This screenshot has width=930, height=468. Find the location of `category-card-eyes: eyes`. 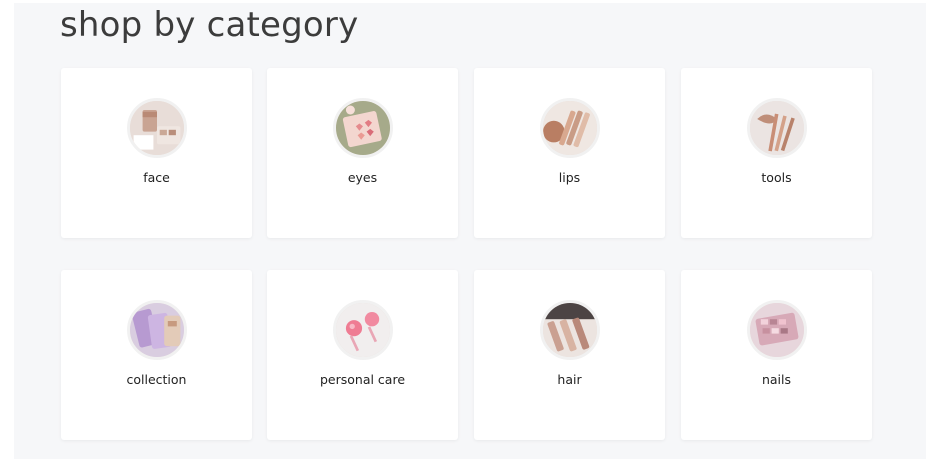

category-card-eyes: eyes is located at coordinates (362, 153).